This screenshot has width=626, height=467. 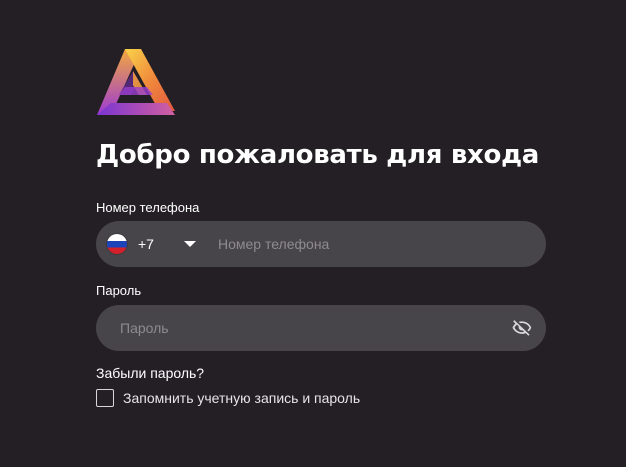 What do you see at coordinates (190, 244) in the screenshot?
I see `caret-down-icon` at bounding box center [190, 244].